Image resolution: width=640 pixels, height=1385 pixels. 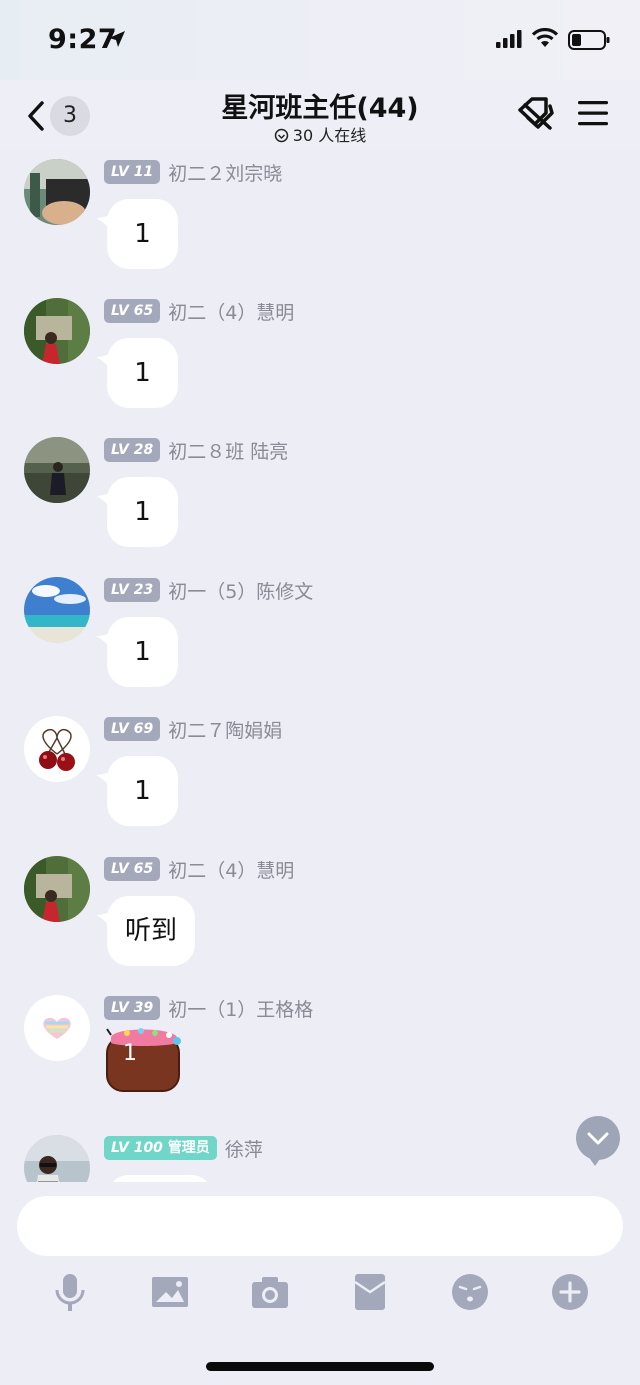 I want to click on message-bubble, so click(x=160, y=1178).